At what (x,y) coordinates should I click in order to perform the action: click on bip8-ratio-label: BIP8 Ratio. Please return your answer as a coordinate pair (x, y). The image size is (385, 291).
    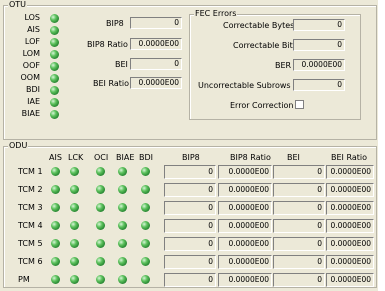
    Looking at the image, I should click on (107, 44).